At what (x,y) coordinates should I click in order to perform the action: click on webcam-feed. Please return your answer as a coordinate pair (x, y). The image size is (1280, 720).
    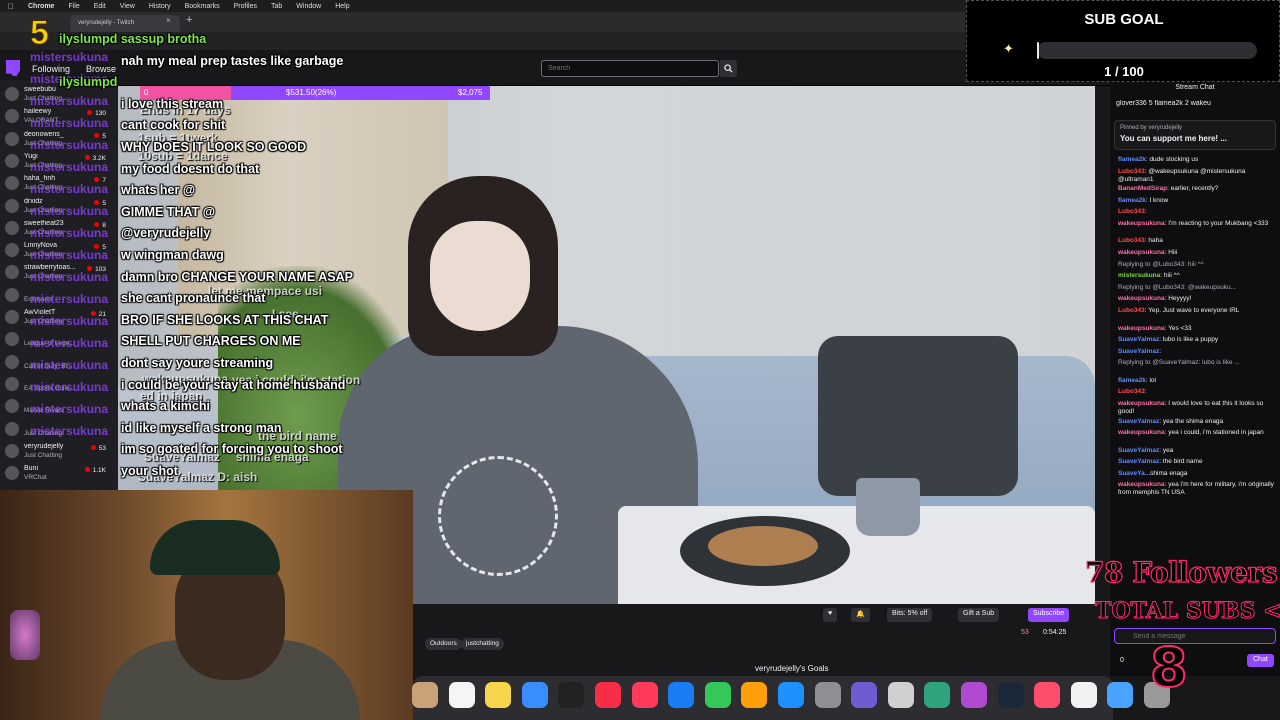
    Looking at the image, I should click on (206, 605).